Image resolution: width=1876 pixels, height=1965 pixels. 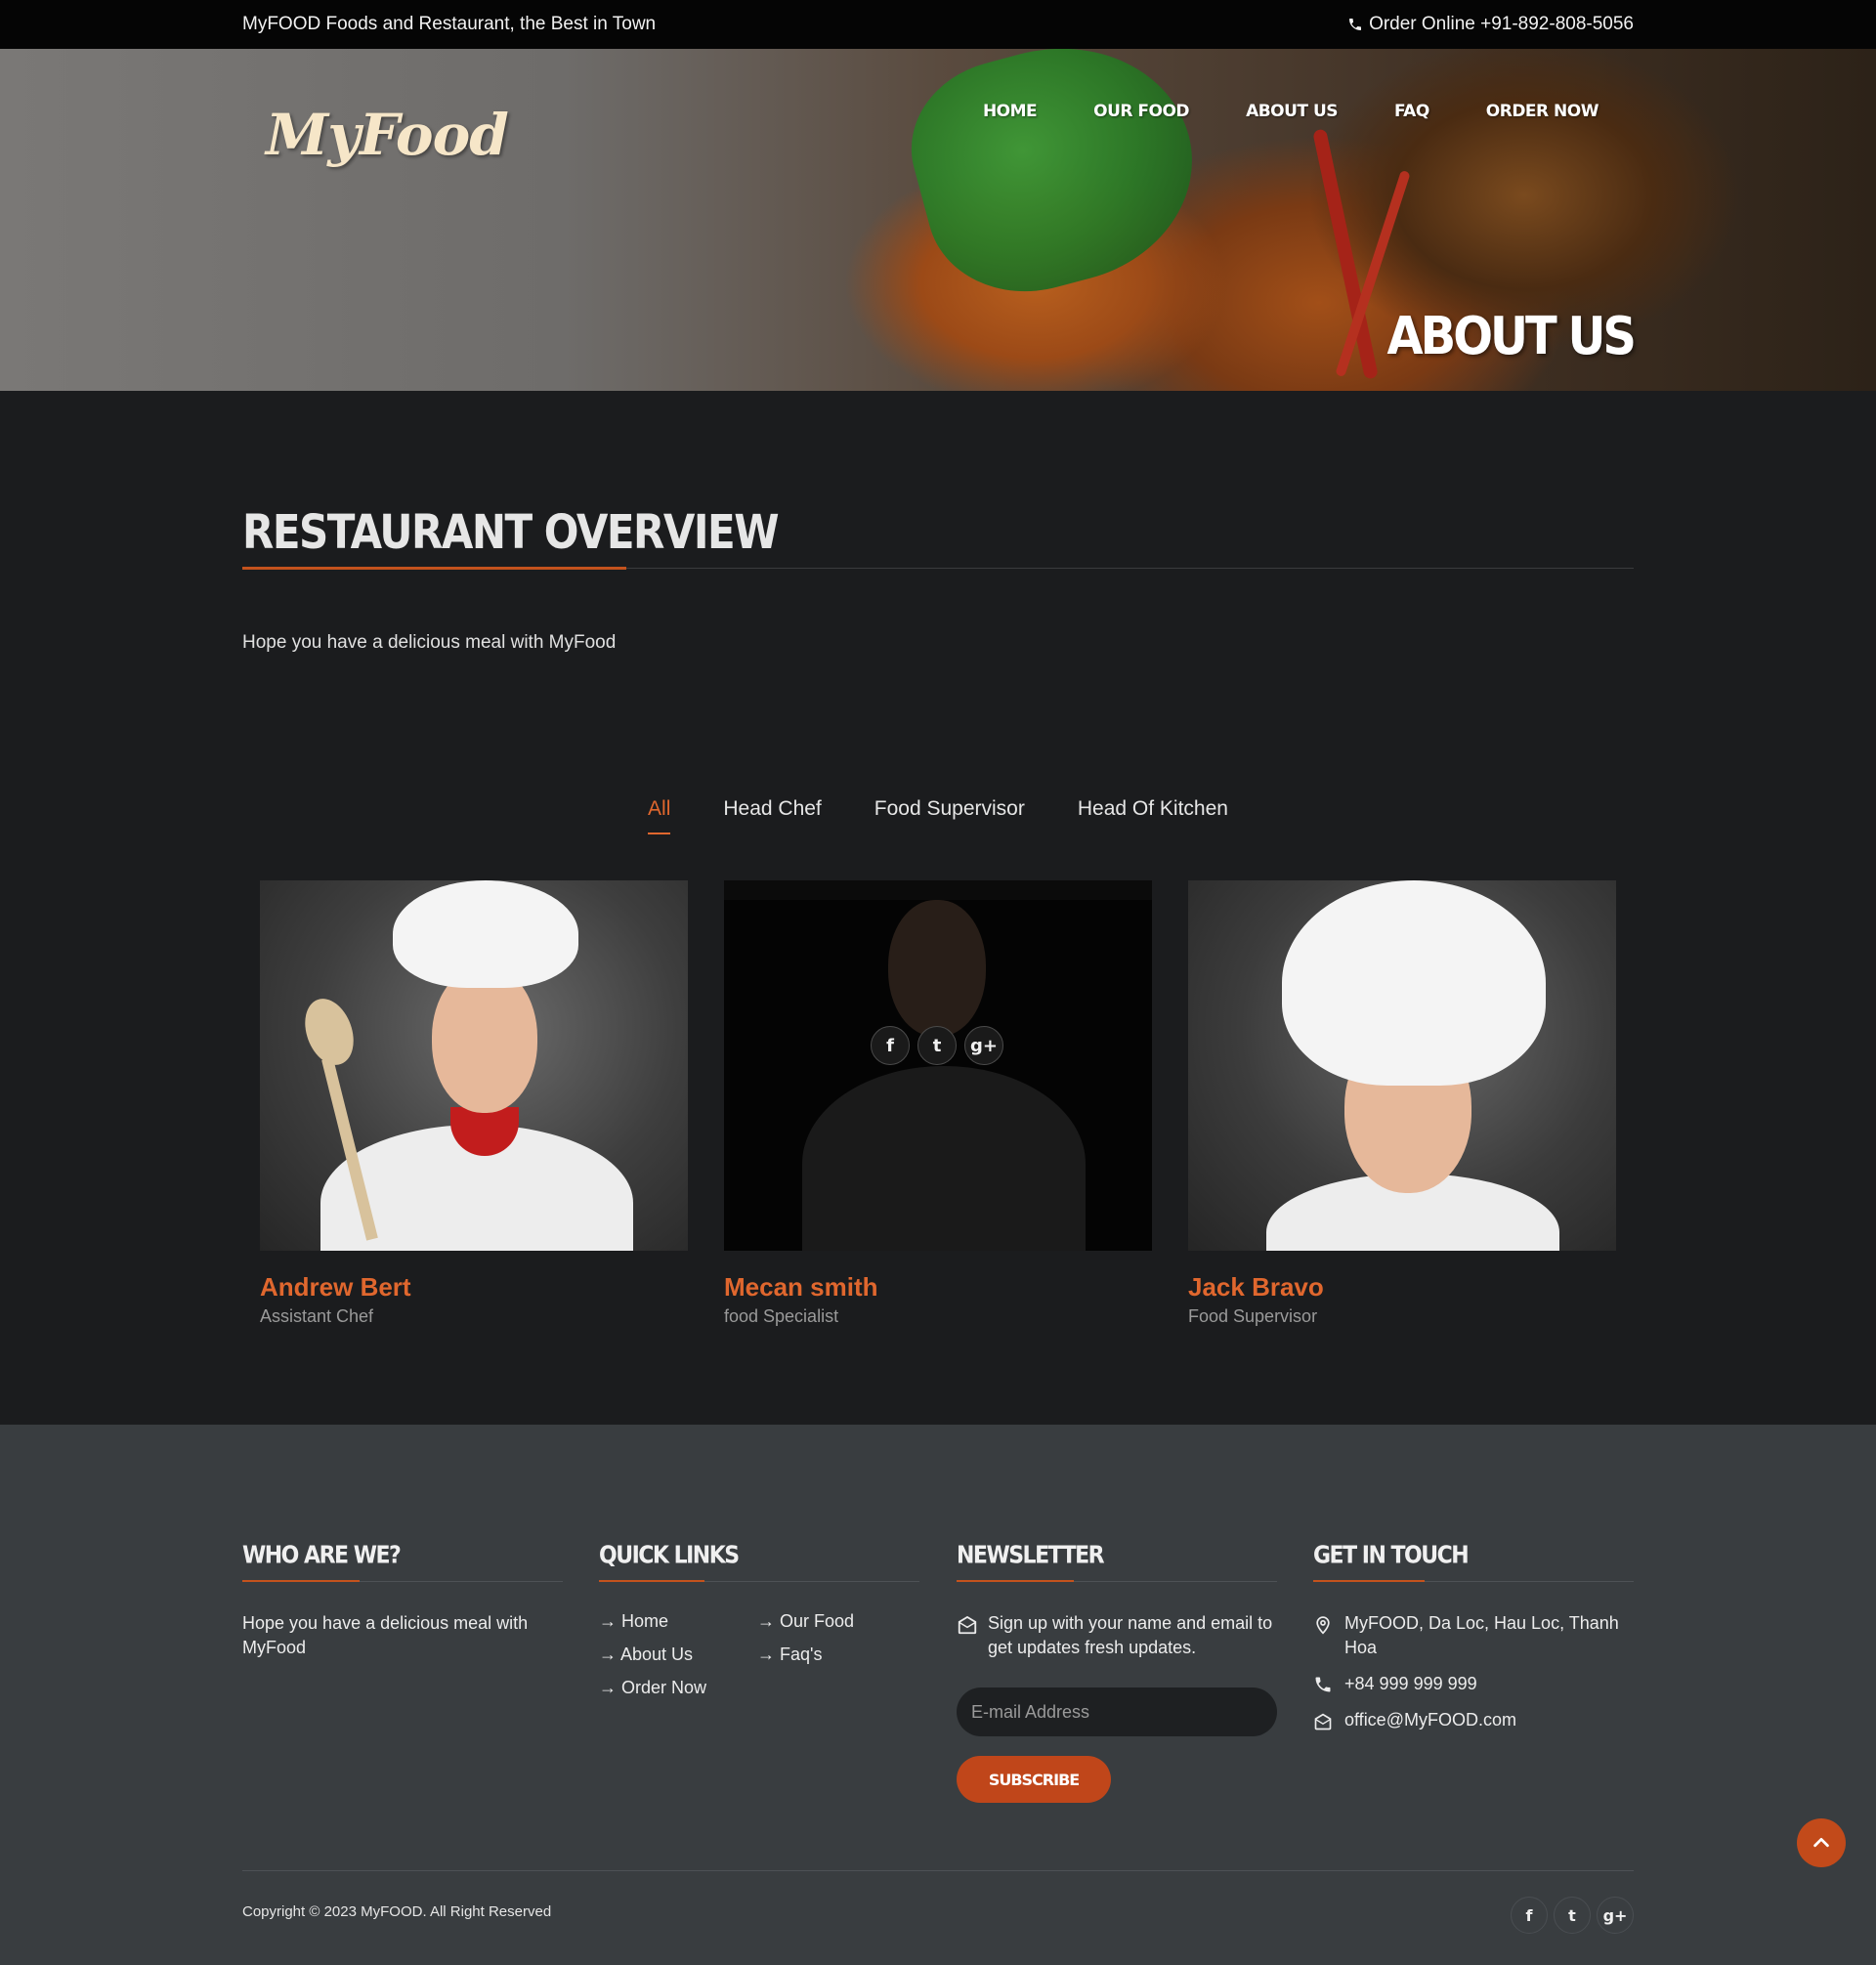 What do you see at coordinates (657, 1655) in the screenshot?
I see `footer-link-label: About Us` at bounding box center [657, 1655].